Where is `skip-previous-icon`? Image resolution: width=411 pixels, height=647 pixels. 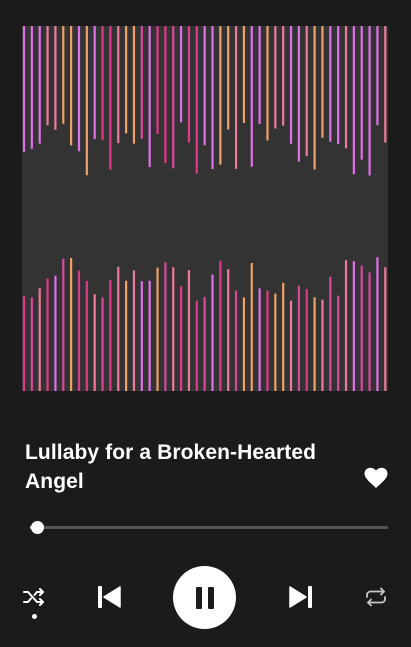 skip-previous-icon is located at coordinates (109, 597).